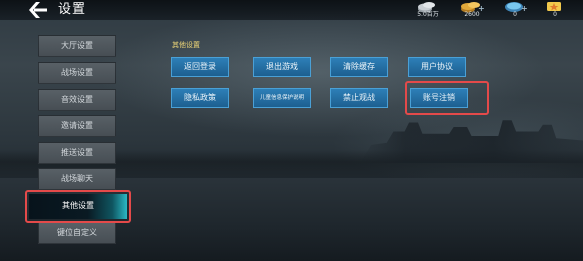 The image size is (583, 261). Describe the element at coordinates (72, 9) in the screenshot. I see `page-title: 设置` at that location.